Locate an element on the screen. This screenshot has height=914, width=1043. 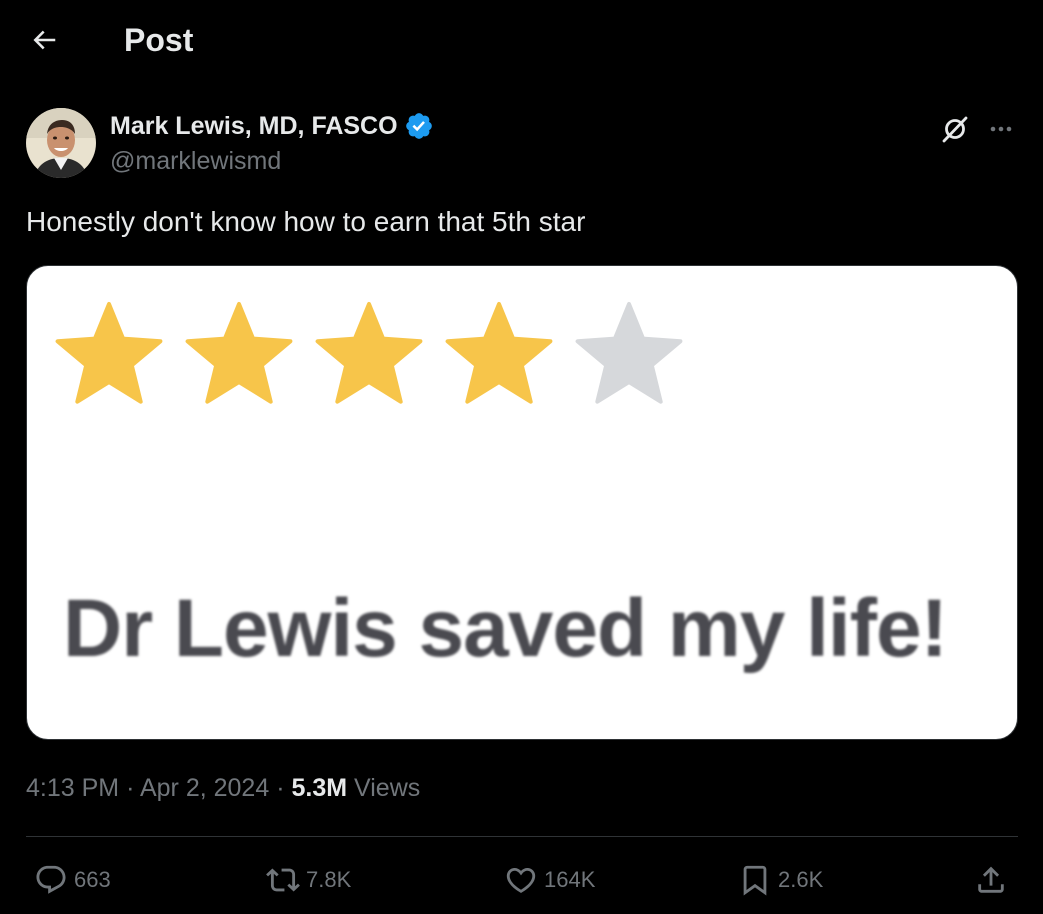
reply-count: 663 is located at coordinates (92, 879).